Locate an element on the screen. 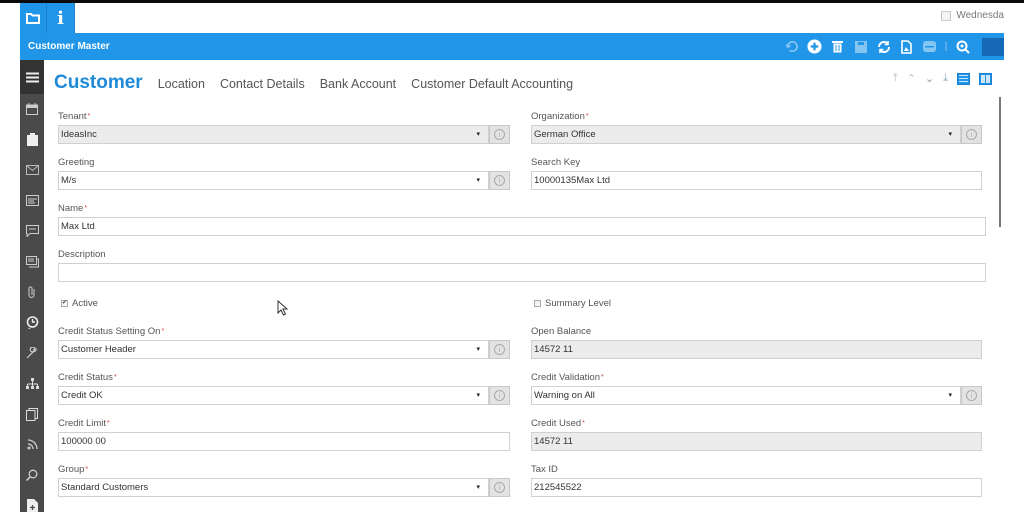 The image size is (1024, 521). date-display: Wednesda is located at coordinates (972, 15).